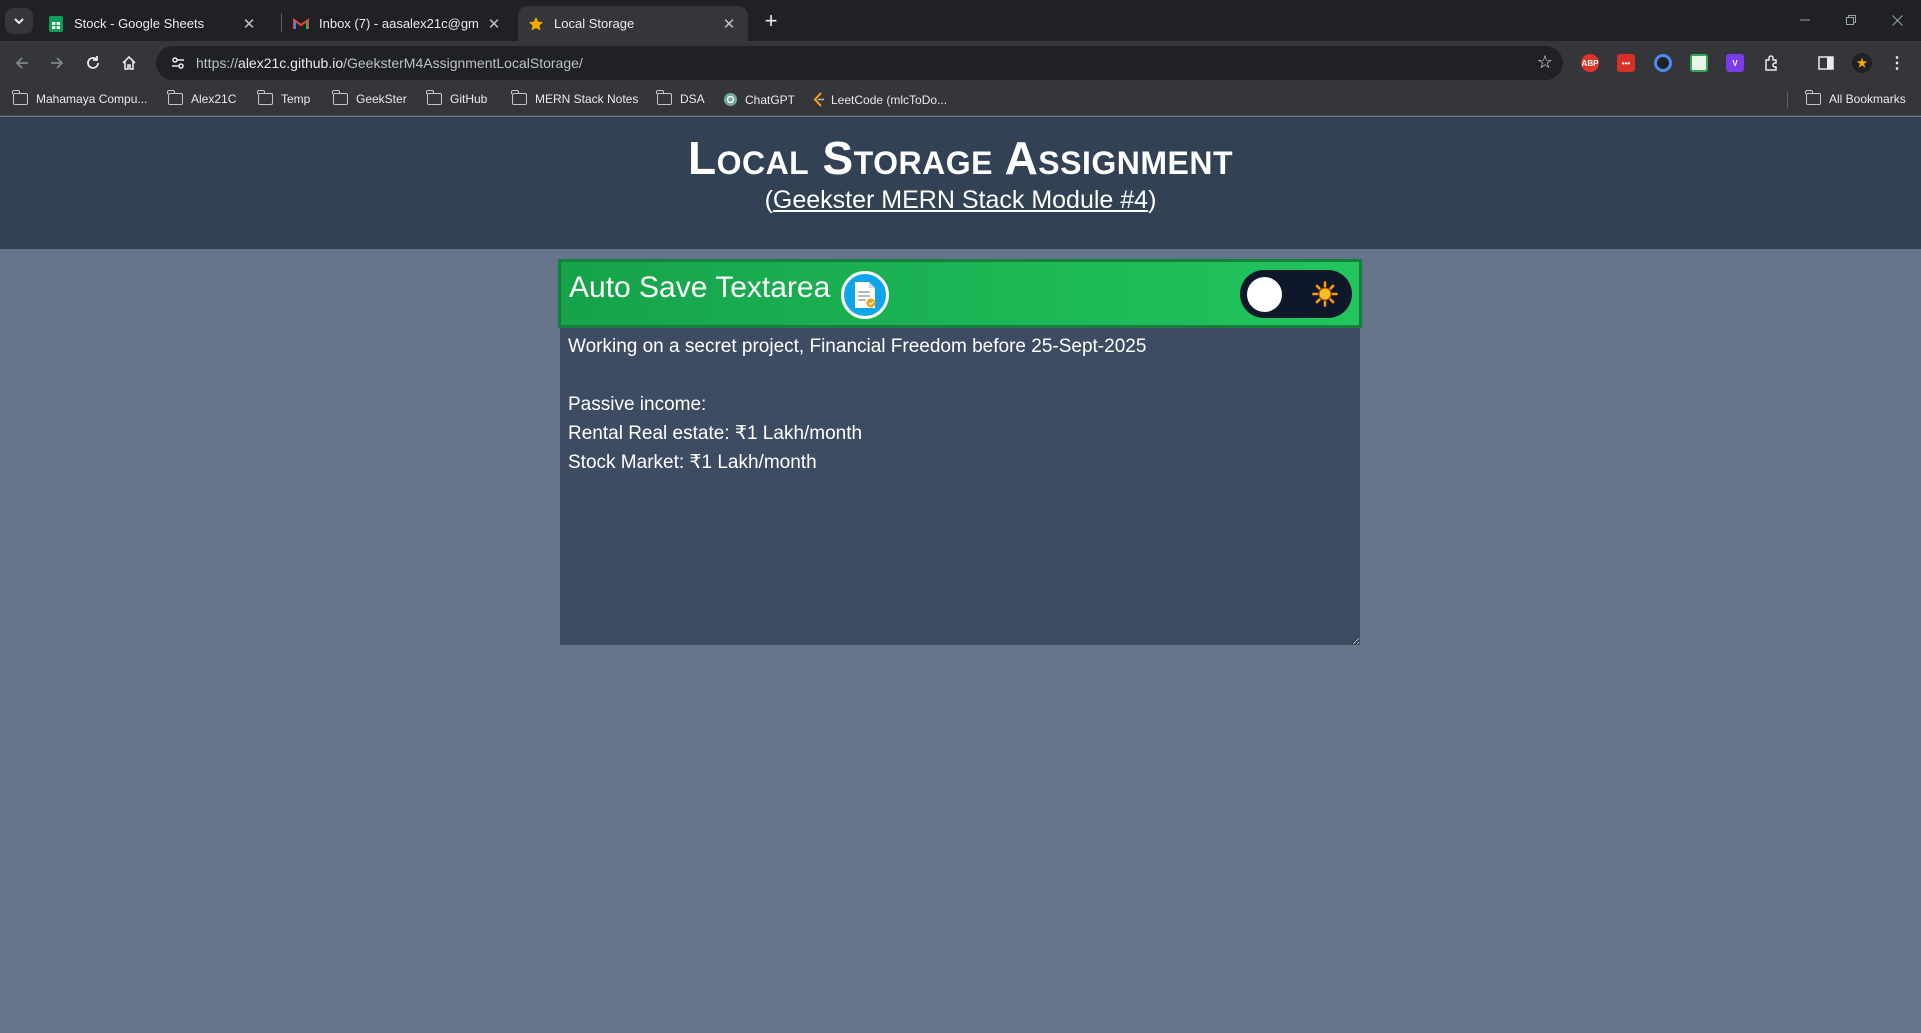 The image size is (1921, 1033). Describe the element at coordinates (1152, 200) in the screenshot. I see `subtitle-close-paren: )` at that location.